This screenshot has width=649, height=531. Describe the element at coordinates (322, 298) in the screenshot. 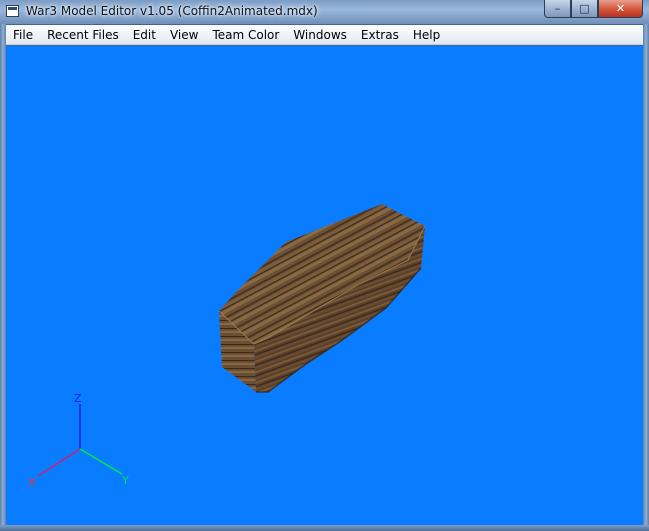

I see `coffin-model` at that location.